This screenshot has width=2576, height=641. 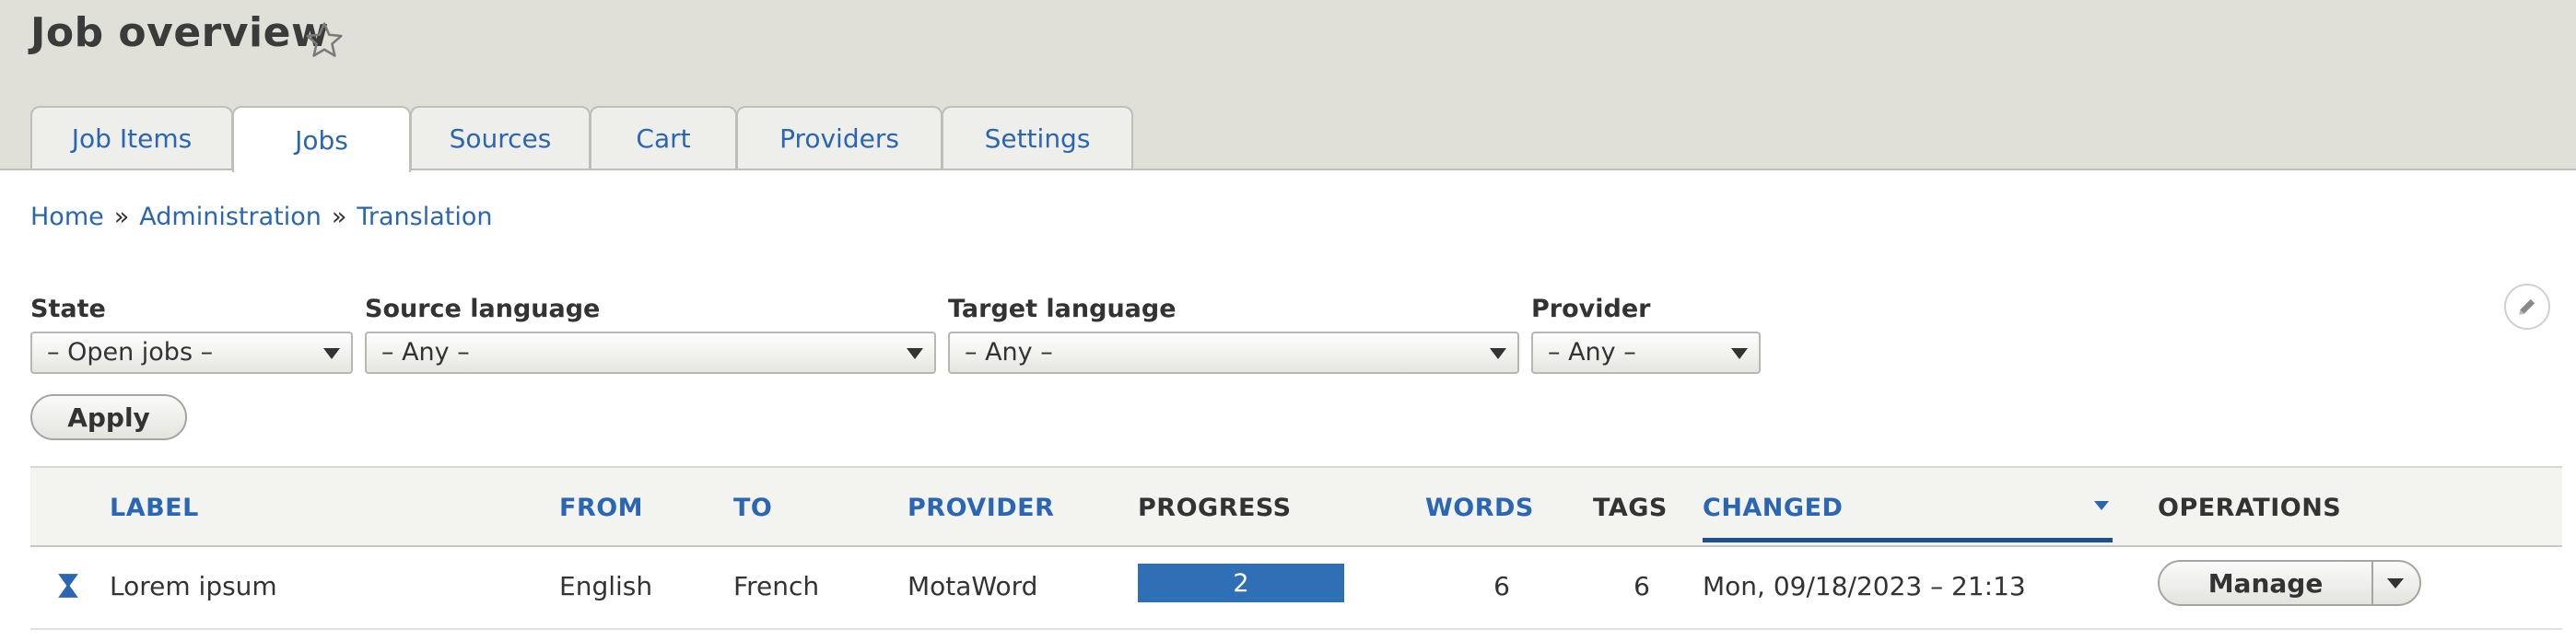 I want to click on tab-label: Settings, so click(x=1037, y=138).